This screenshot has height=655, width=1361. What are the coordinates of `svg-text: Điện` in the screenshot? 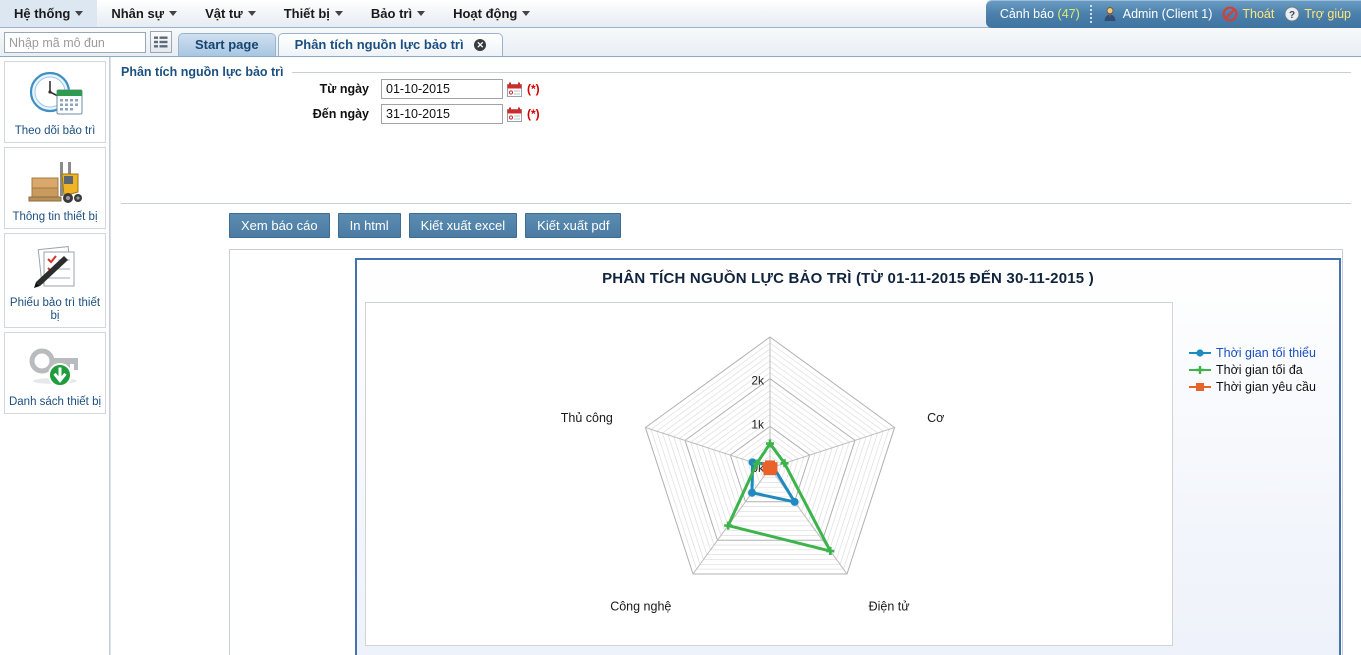 It's located at (770, 303).